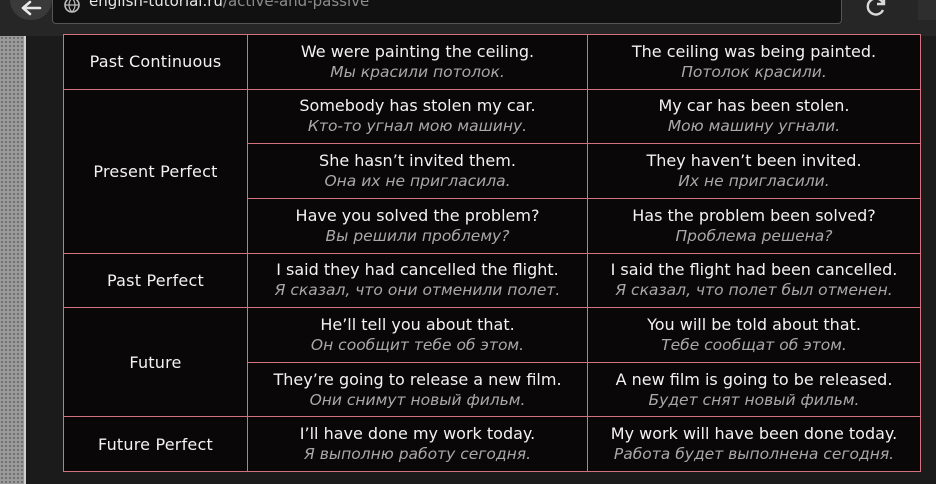  I want to click on back-button, so click(31, 10).